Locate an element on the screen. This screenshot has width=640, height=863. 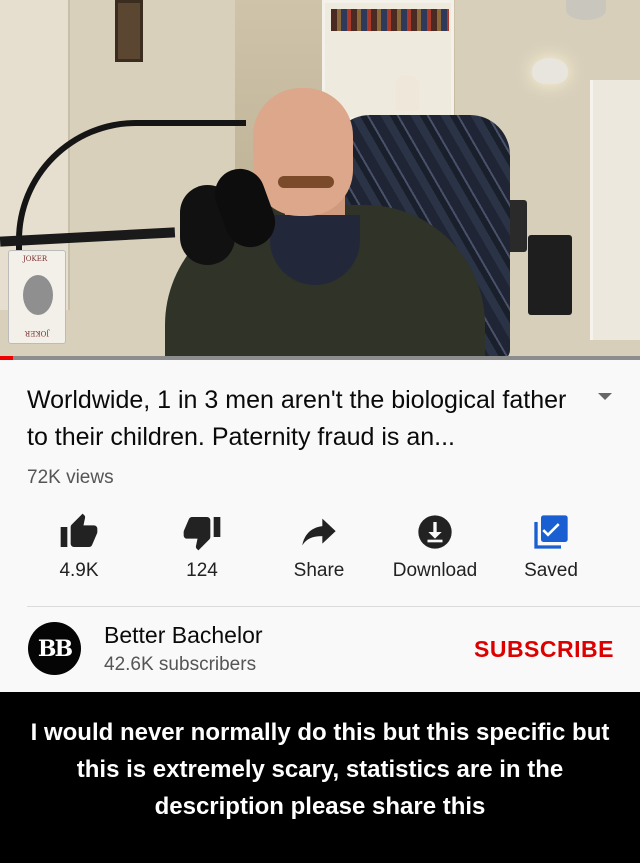
share-label: Share is located at coordinates (319, 570).